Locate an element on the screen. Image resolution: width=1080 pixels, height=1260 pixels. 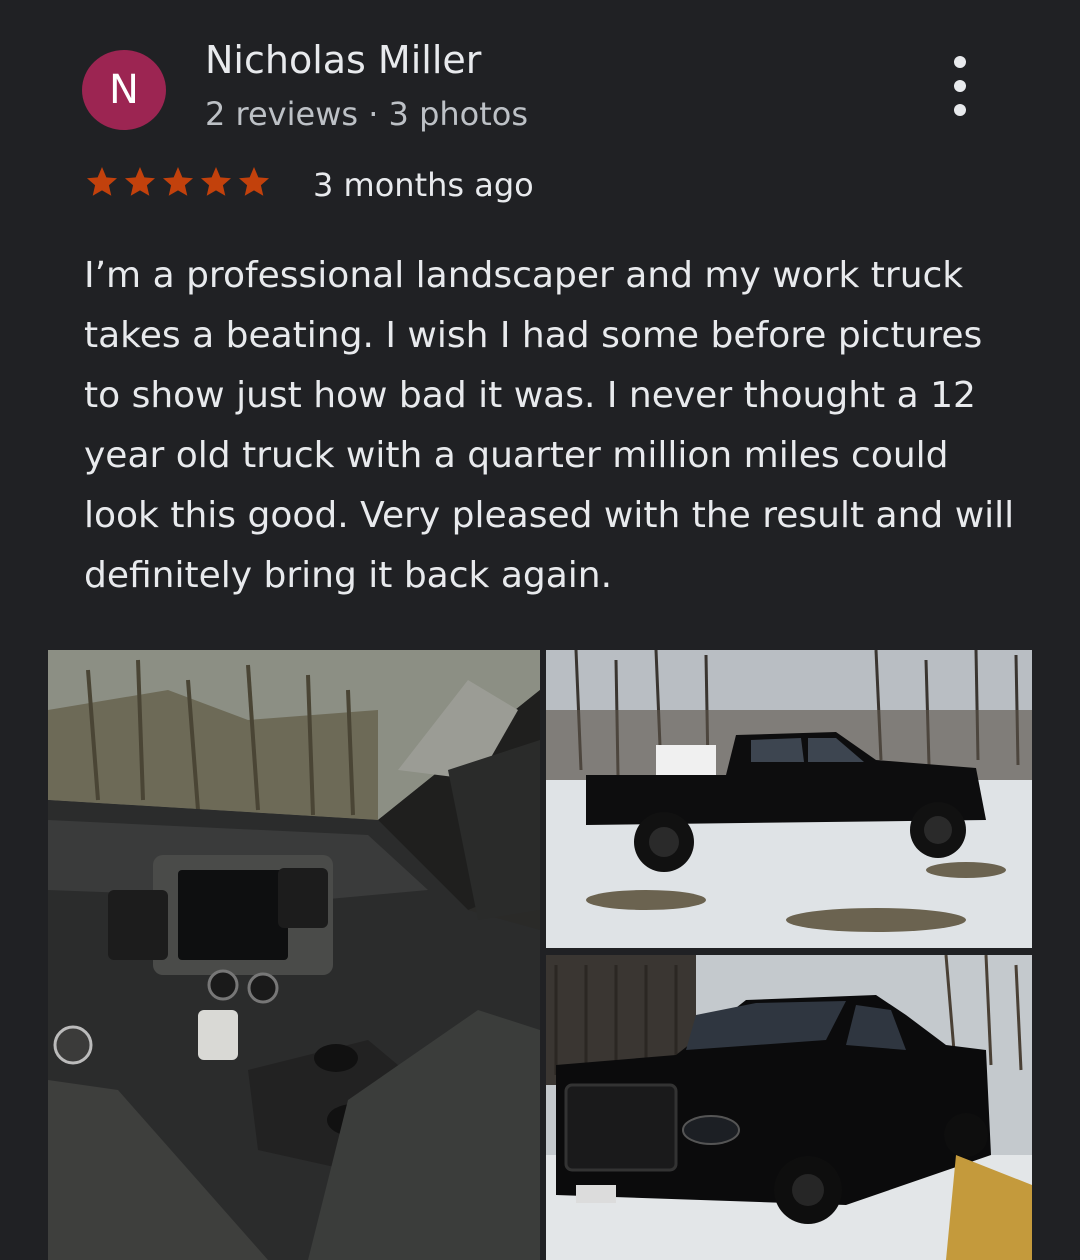
avatar: N is located at coordinates (124, 90).